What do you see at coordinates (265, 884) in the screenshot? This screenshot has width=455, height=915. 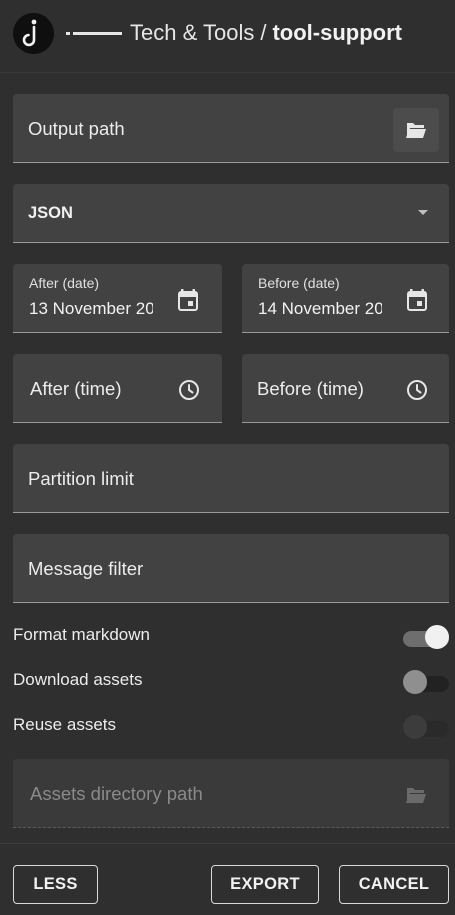 I see `export-button: EXPORT` at bounding box center [265, 884].